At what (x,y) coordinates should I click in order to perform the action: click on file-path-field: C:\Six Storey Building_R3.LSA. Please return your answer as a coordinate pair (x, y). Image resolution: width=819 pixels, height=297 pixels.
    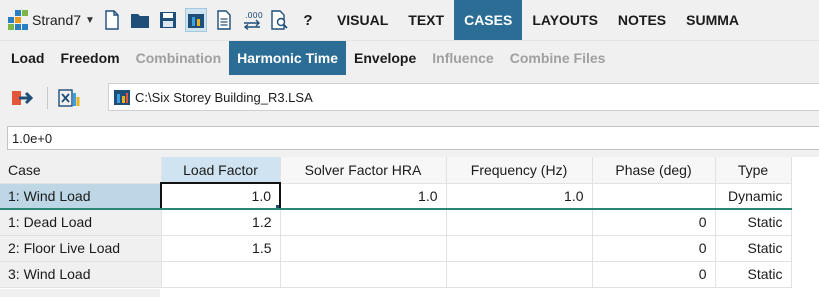
    Looking at the image, I should click on (463, 97).